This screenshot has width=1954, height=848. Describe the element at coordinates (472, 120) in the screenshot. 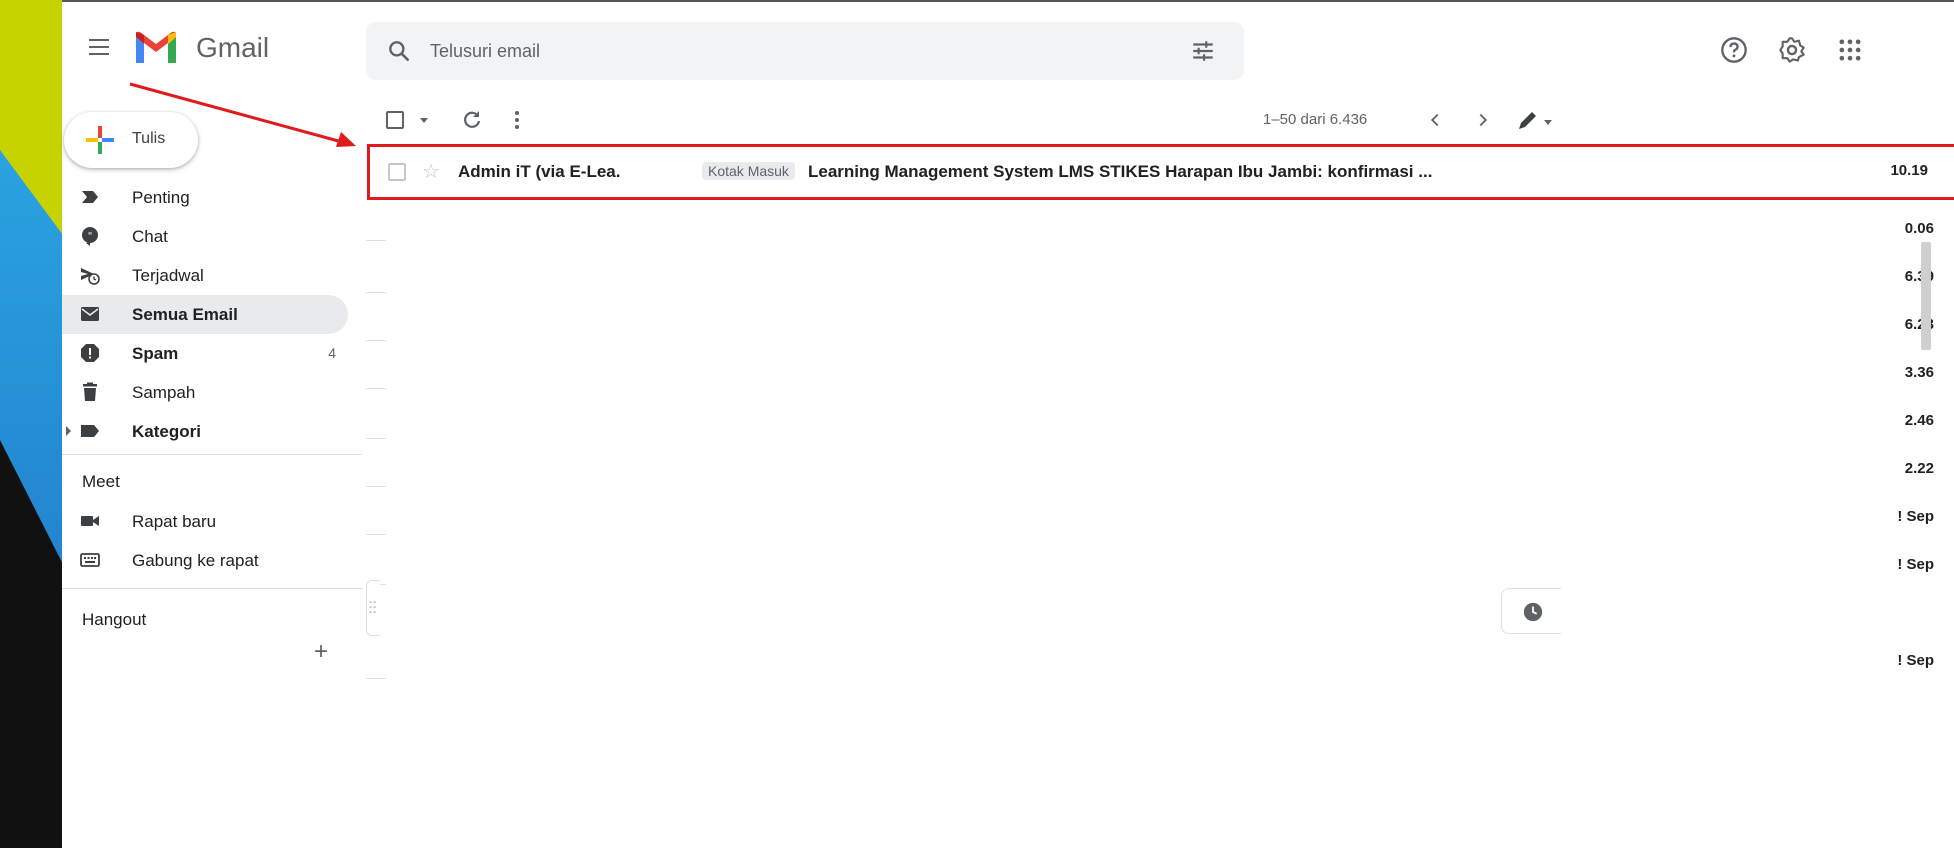

I see `refresh-icon` at that location.